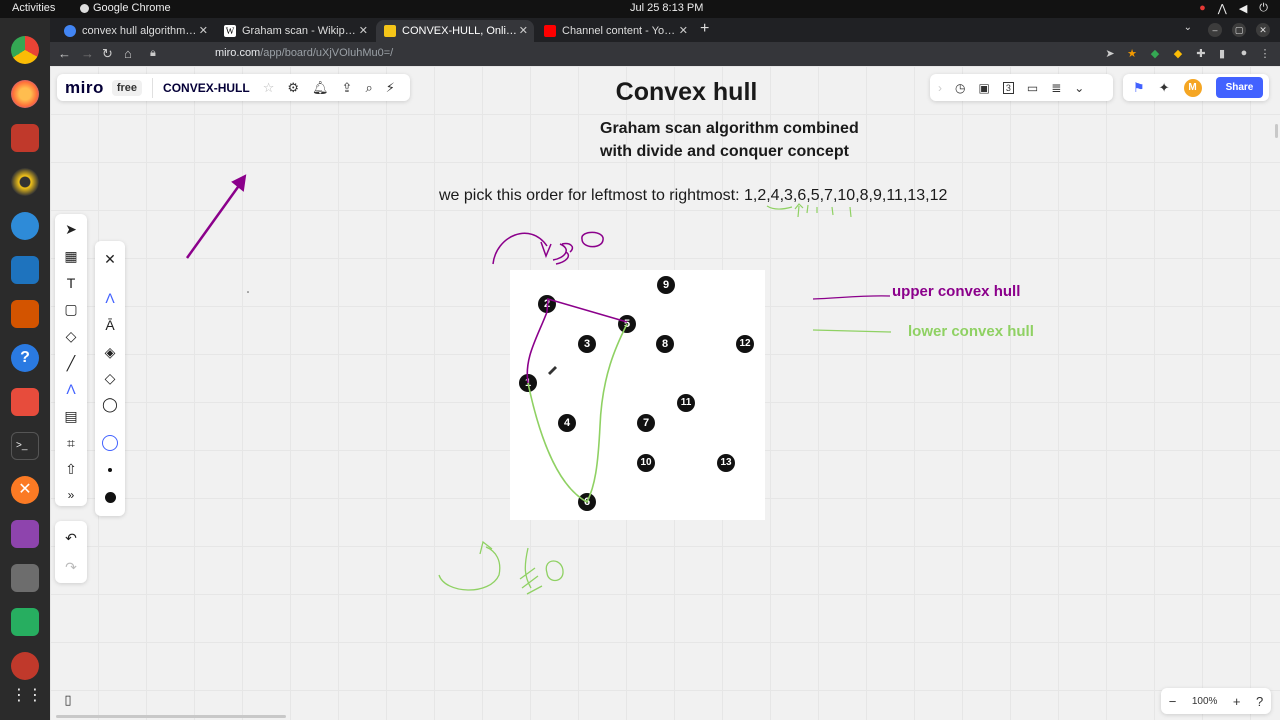  Describe the element at coordinates (1205, 701) in the screenshot. I see `zoom-level: 100%` at that location.